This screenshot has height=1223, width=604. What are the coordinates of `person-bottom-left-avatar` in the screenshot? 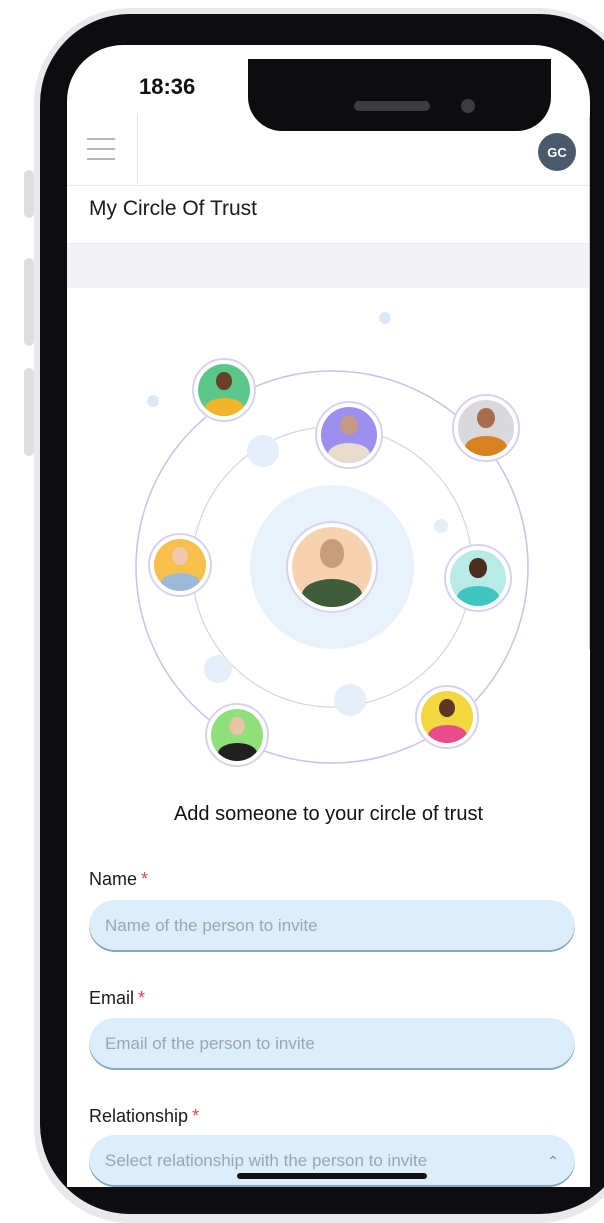 It's located at (237, 735).